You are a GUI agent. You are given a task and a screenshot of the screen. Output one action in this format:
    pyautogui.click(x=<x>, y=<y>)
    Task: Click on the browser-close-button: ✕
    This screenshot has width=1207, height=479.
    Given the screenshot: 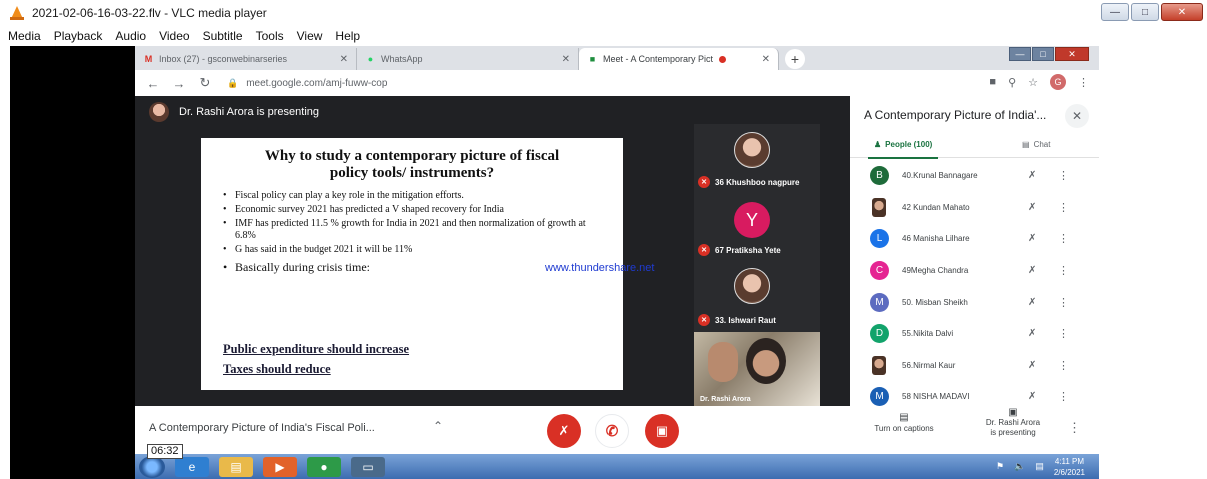 What is the action you would take?
    pyautogui.click(x=1072, y=54)
    